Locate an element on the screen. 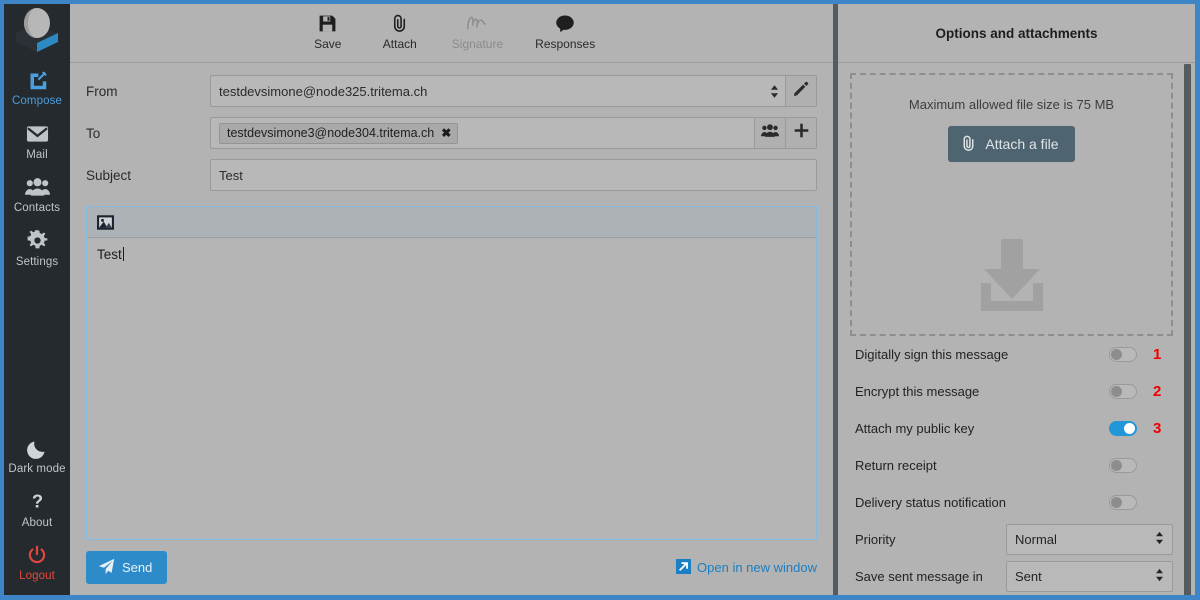 Image resolution: width=1200 pixels, height=600 pixels. sidebar-item-logout: Logout is located at coordinates (37, 562).